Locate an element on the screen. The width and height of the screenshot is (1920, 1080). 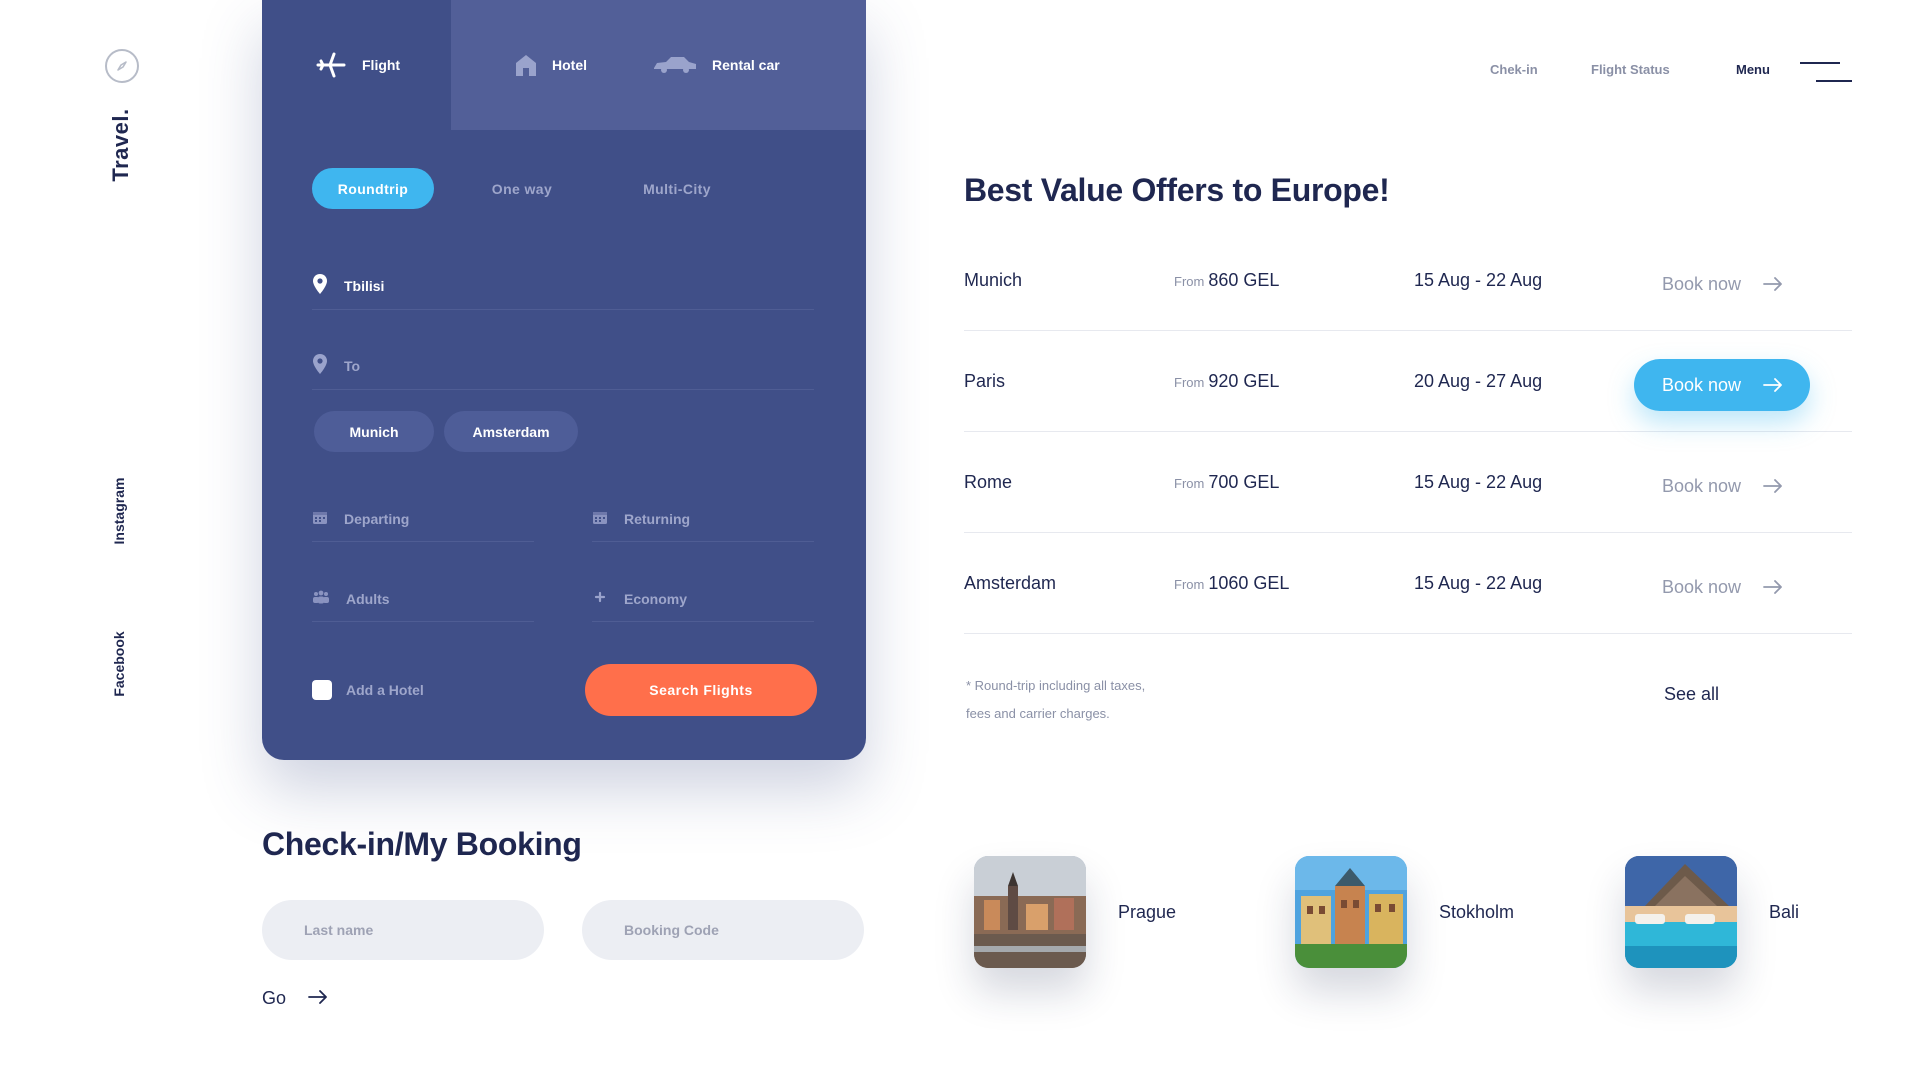
offer-price-value: 860 GEL is located at coordinates (1244, 280).